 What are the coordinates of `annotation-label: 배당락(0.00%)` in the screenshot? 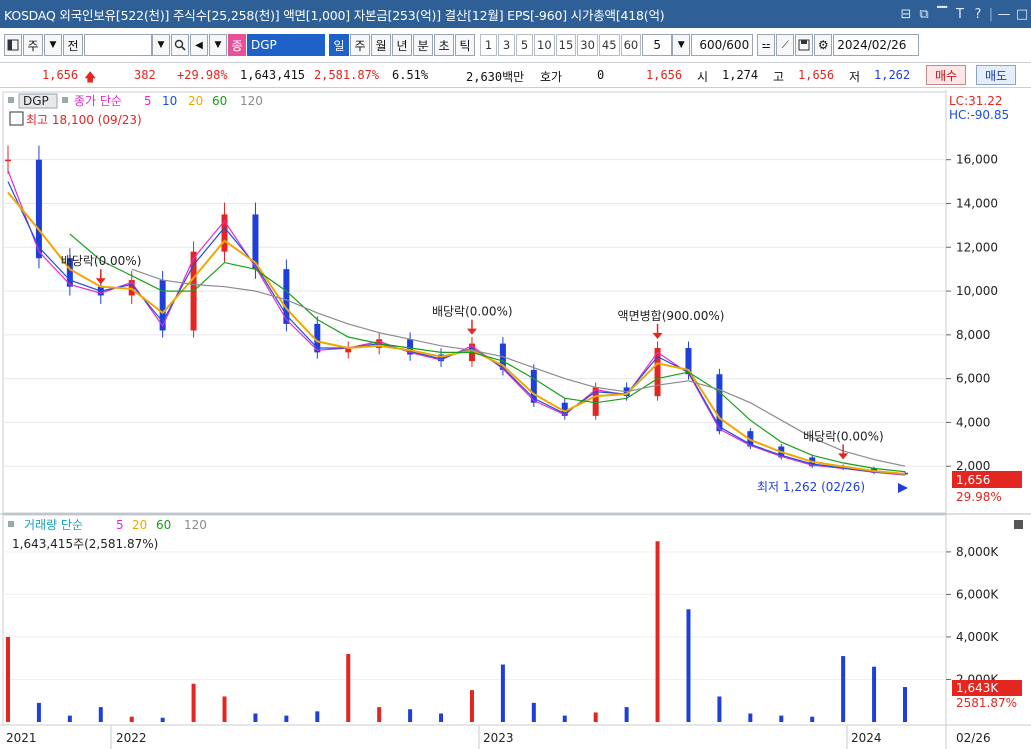 It's located at (843, 436).